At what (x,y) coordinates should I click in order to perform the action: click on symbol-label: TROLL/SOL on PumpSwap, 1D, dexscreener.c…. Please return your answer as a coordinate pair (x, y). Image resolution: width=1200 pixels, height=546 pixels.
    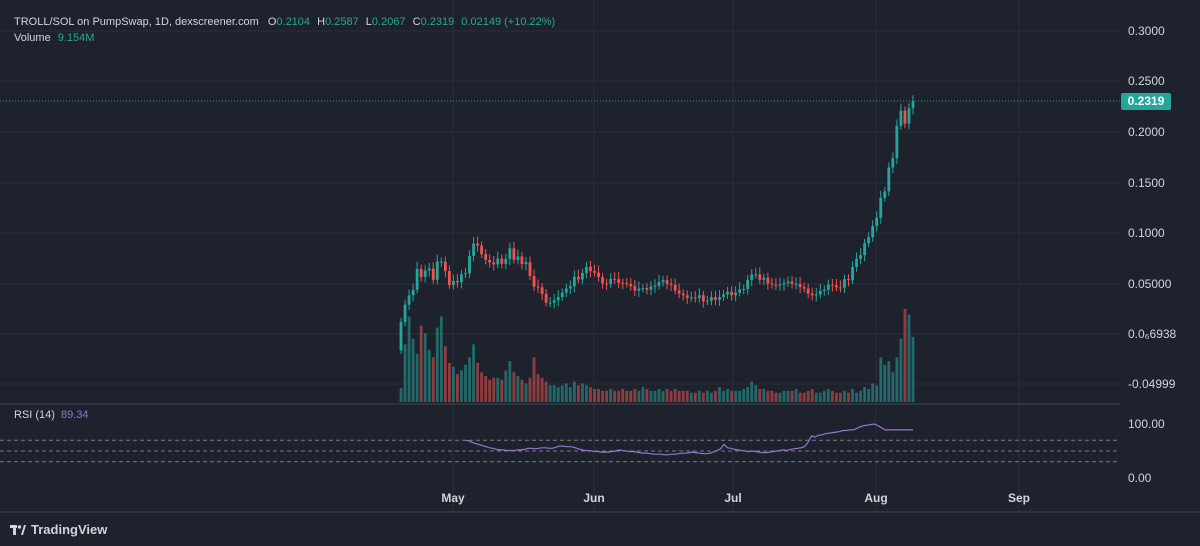
    Looking at the image, I should click on (136, 22).